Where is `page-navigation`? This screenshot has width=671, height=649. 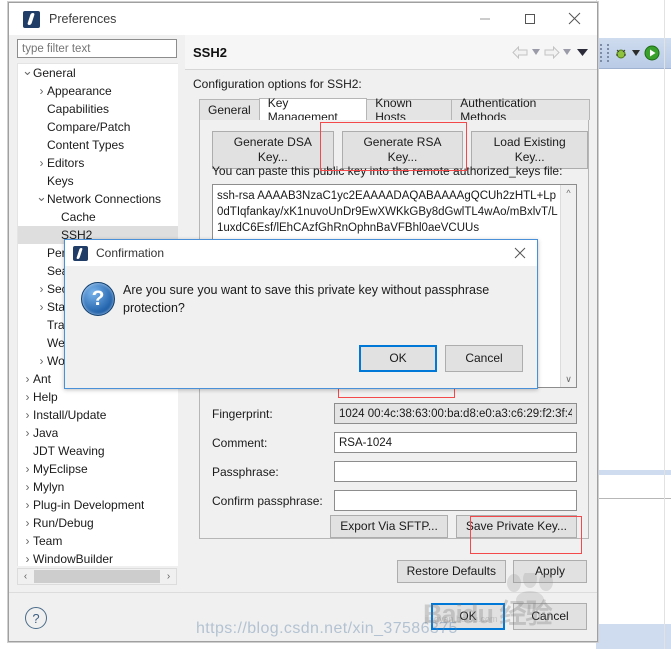
page-navigation is located at coordinates (551, 52).